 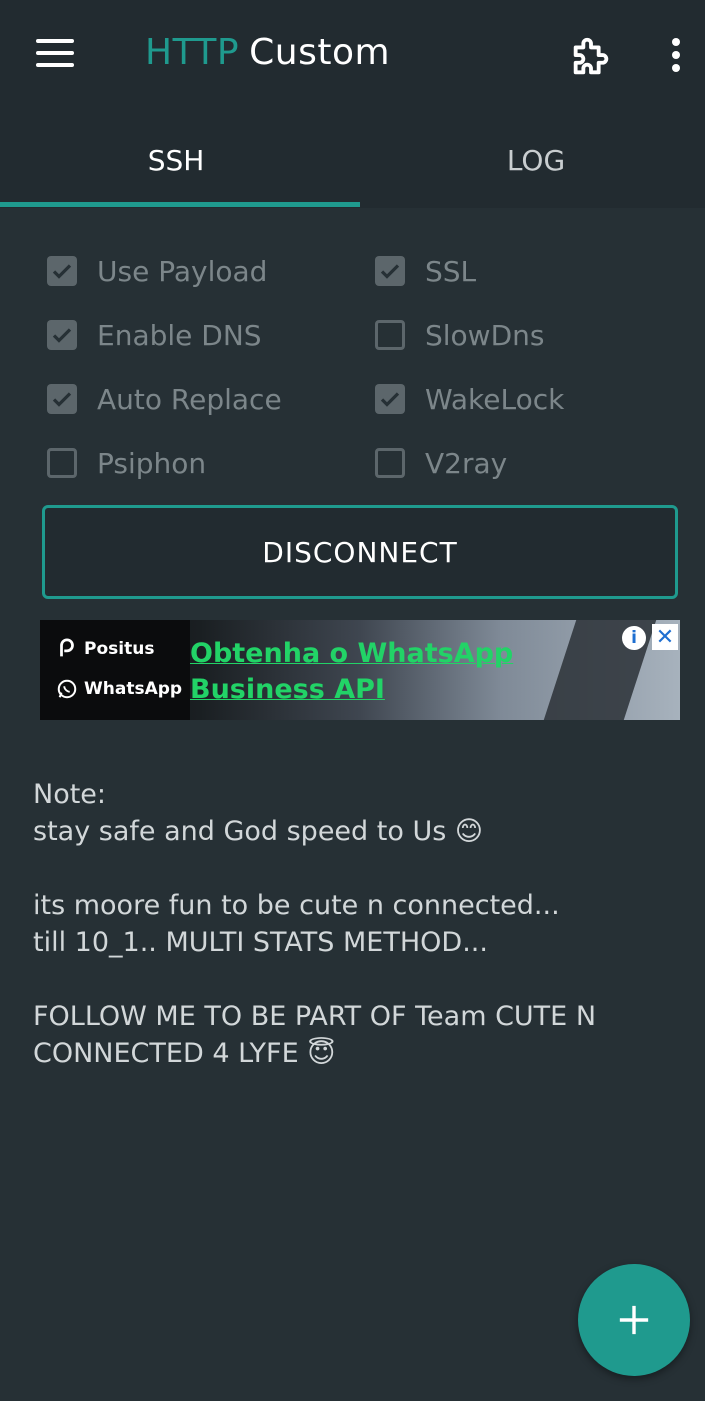 What do you see at coordinates (676, 56) in the screenshot?
I see `more-vert-icon` at bounding box center [676, 56].